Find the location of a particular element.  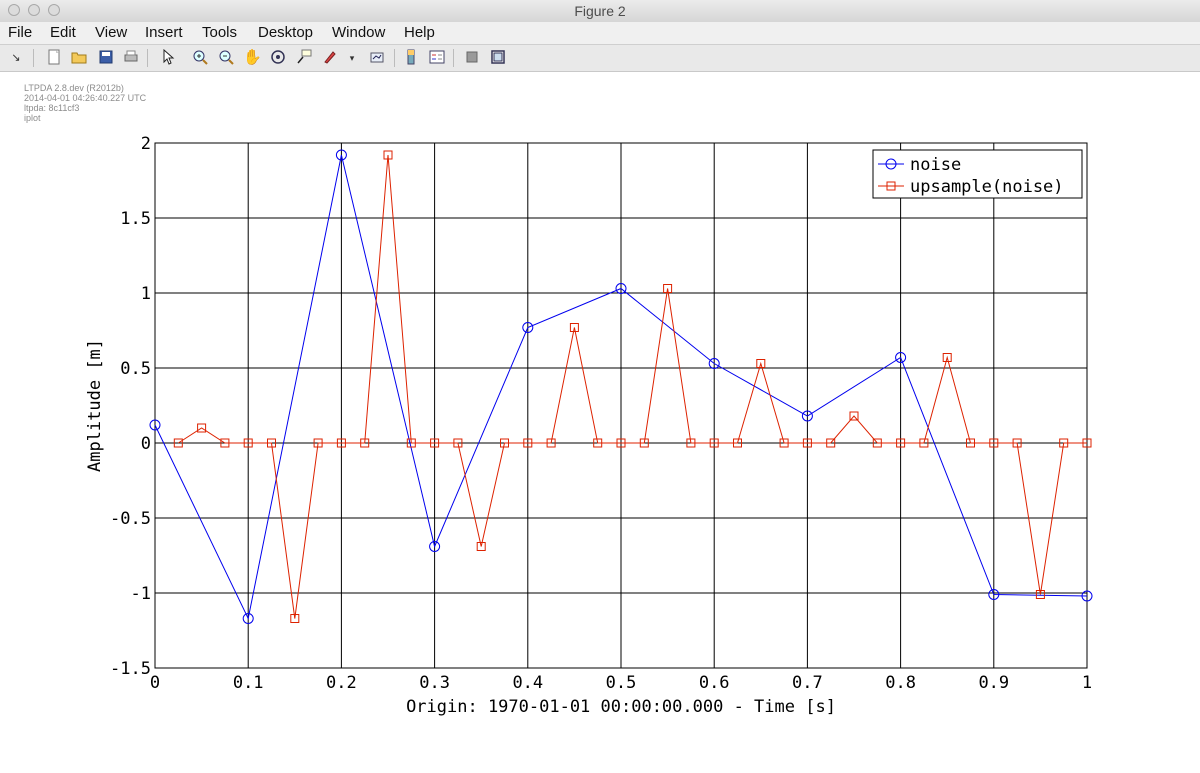

y-tick-label: 1.5 is located at coordinates (135, 219).